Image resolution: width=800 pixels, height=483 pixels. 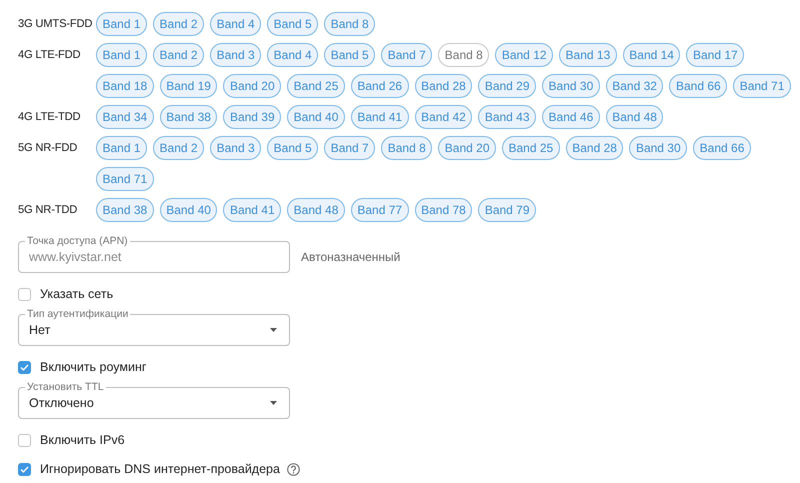 I want to click on band-chip: Band 46, so click(x=571, y=117).